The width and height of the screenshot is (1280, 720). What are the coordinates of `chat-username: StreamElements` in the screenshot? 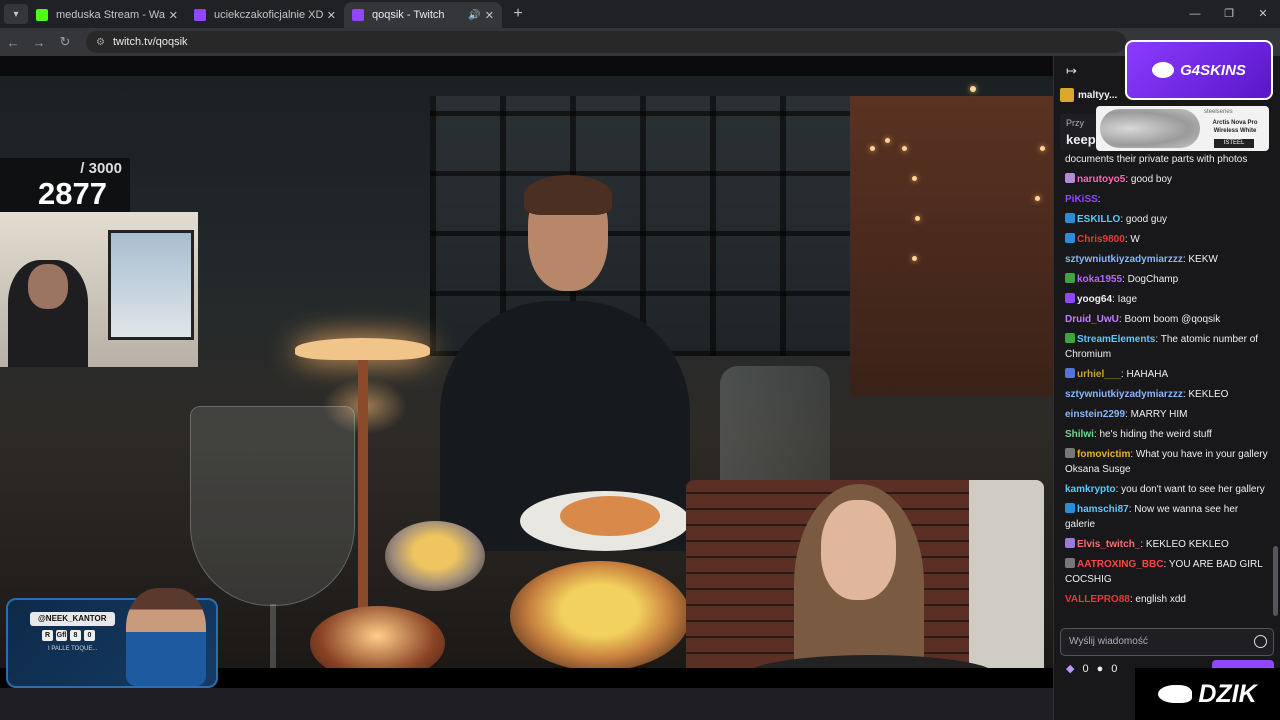 It's located at (1116, 339).